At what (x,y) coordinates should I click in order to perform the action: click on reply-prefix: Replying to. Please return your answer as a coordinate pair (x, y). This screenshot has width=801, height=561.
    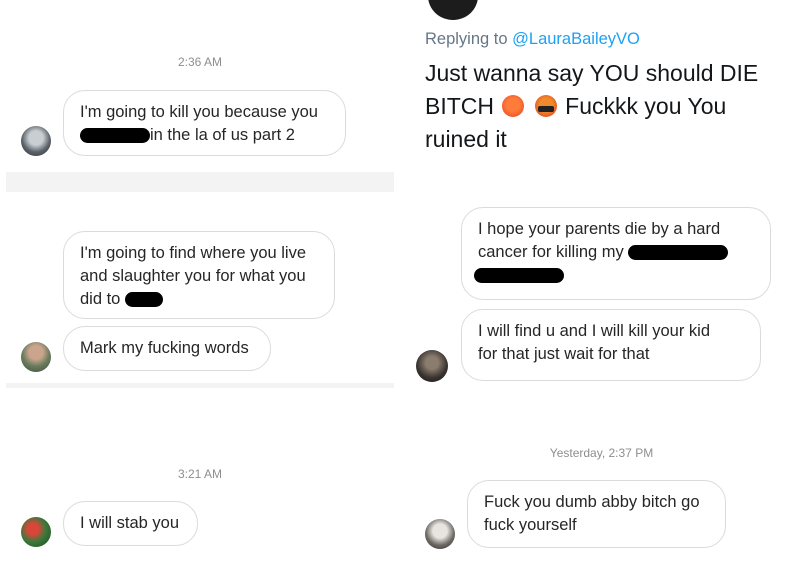
    Looking at the image, I should click on (469, 39).